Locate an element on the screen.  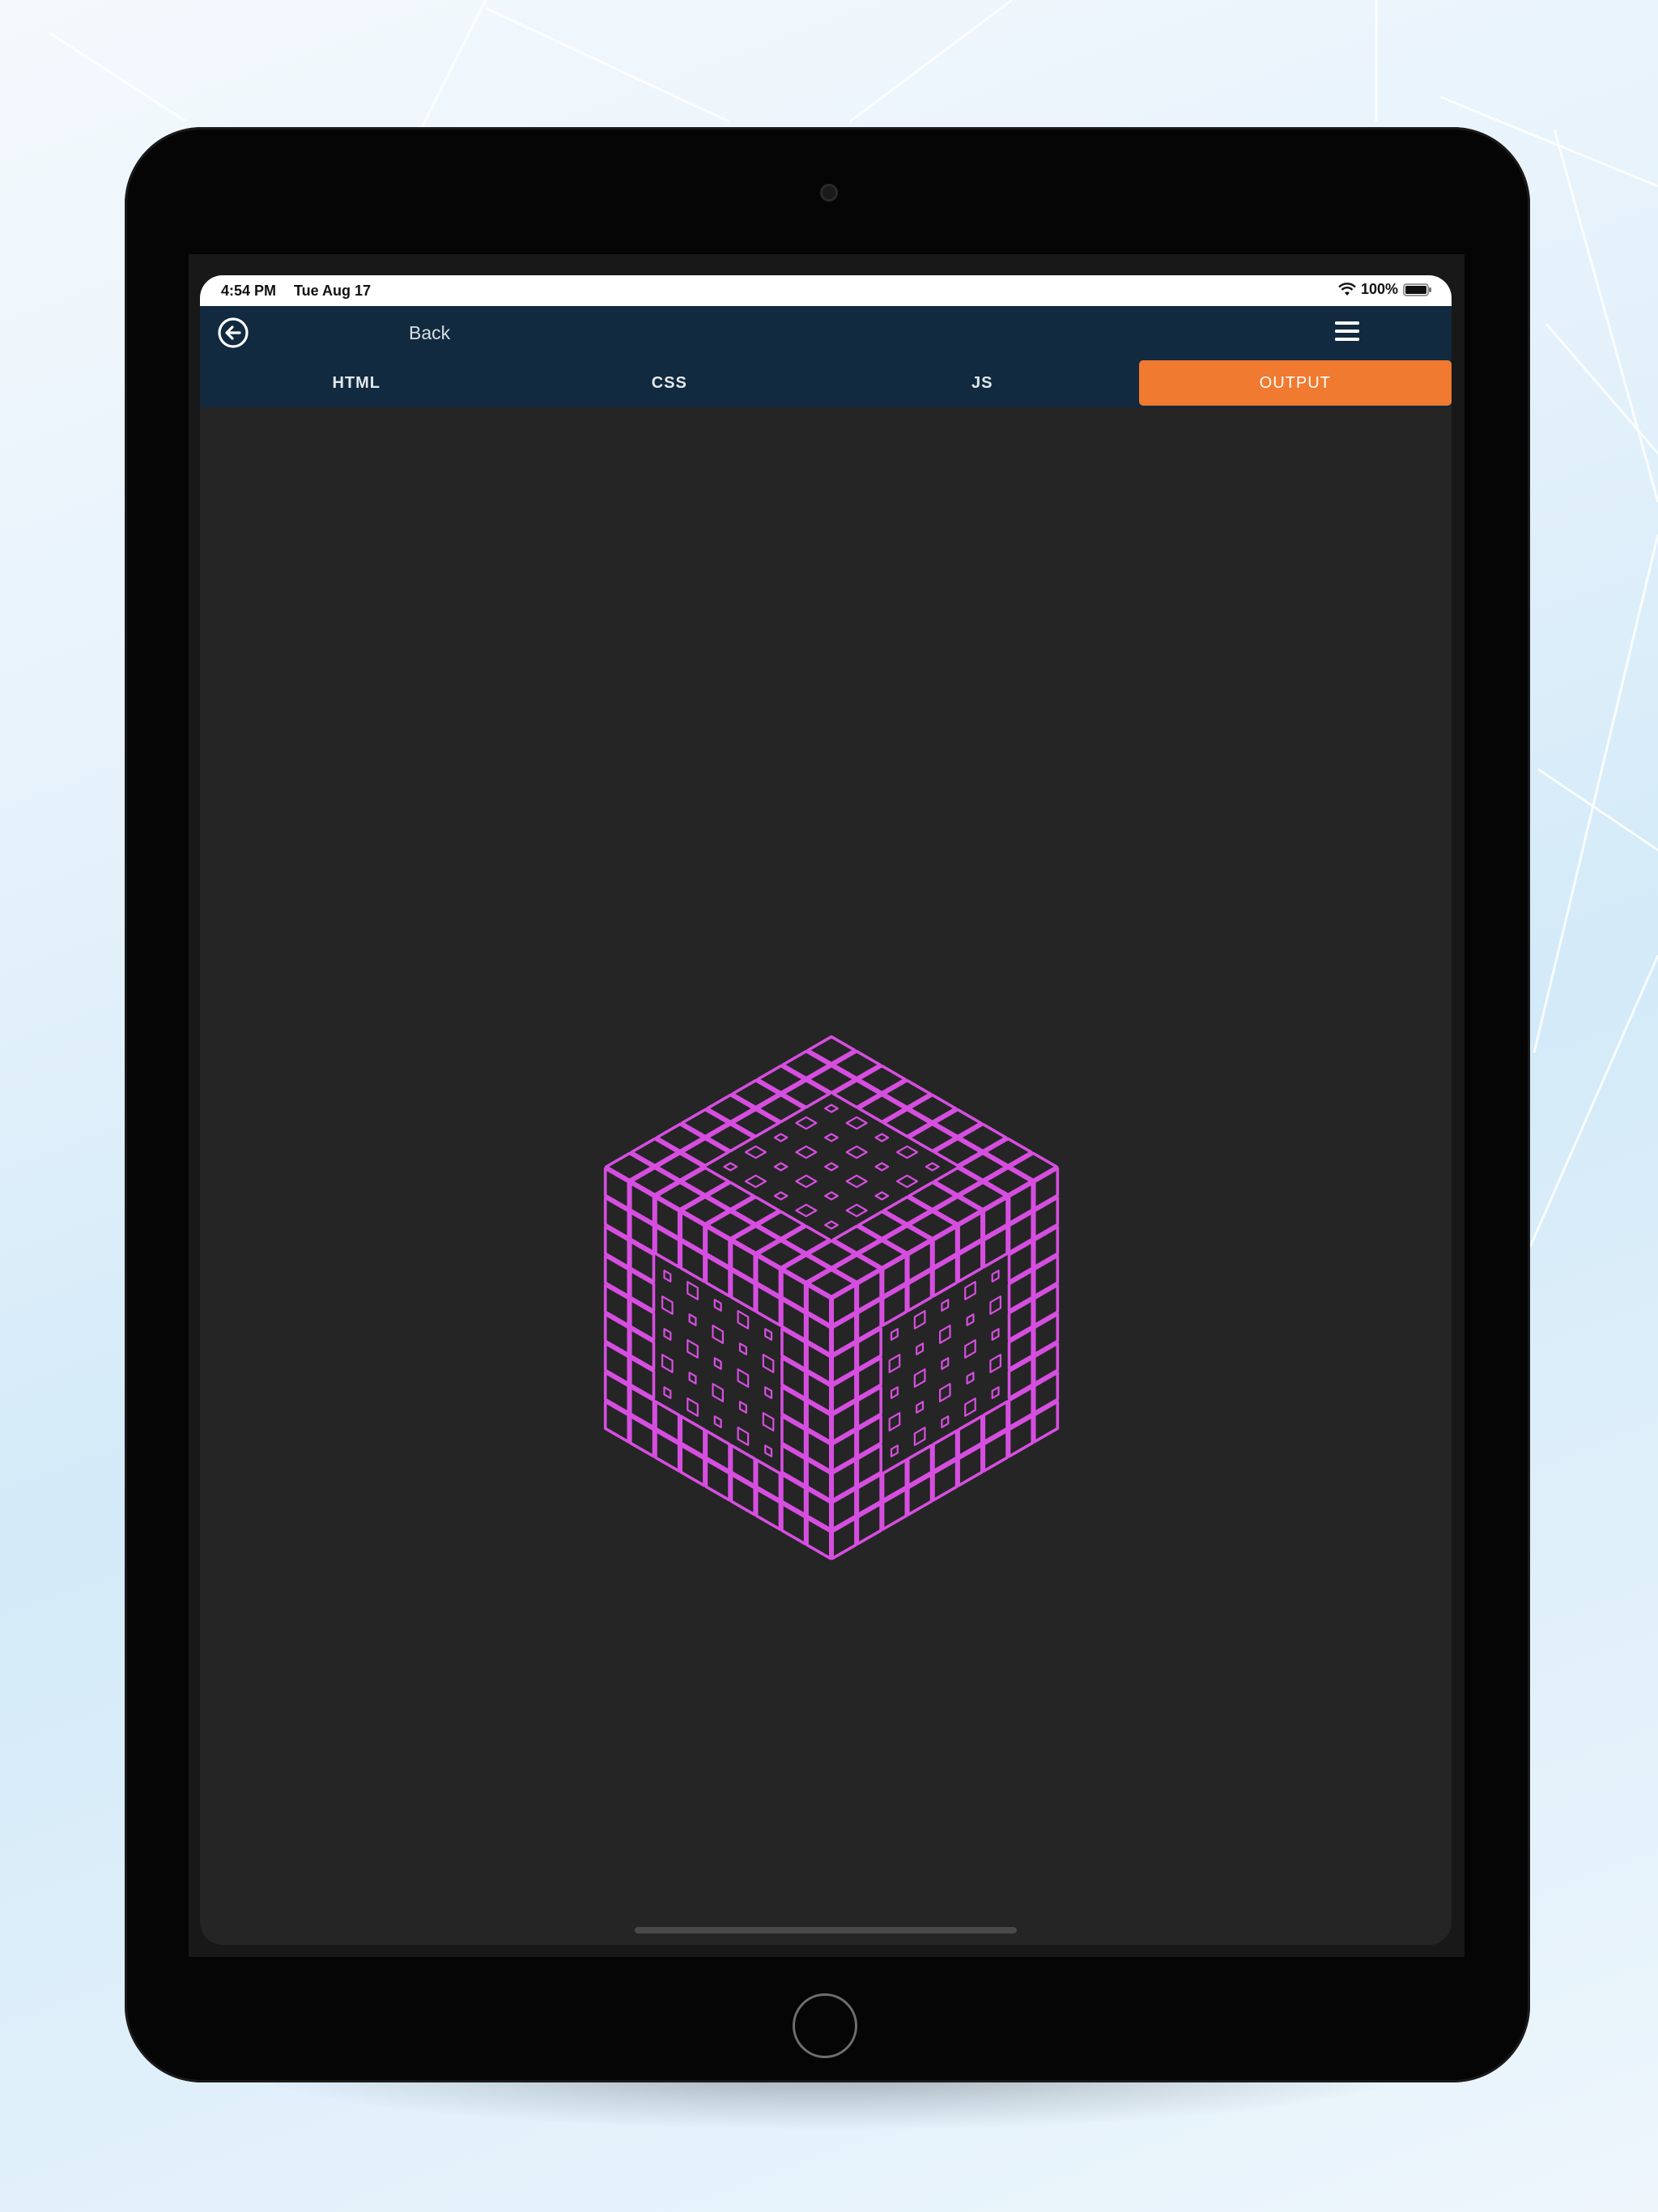
tab-html: HTML is located at coordinates (356, 383).